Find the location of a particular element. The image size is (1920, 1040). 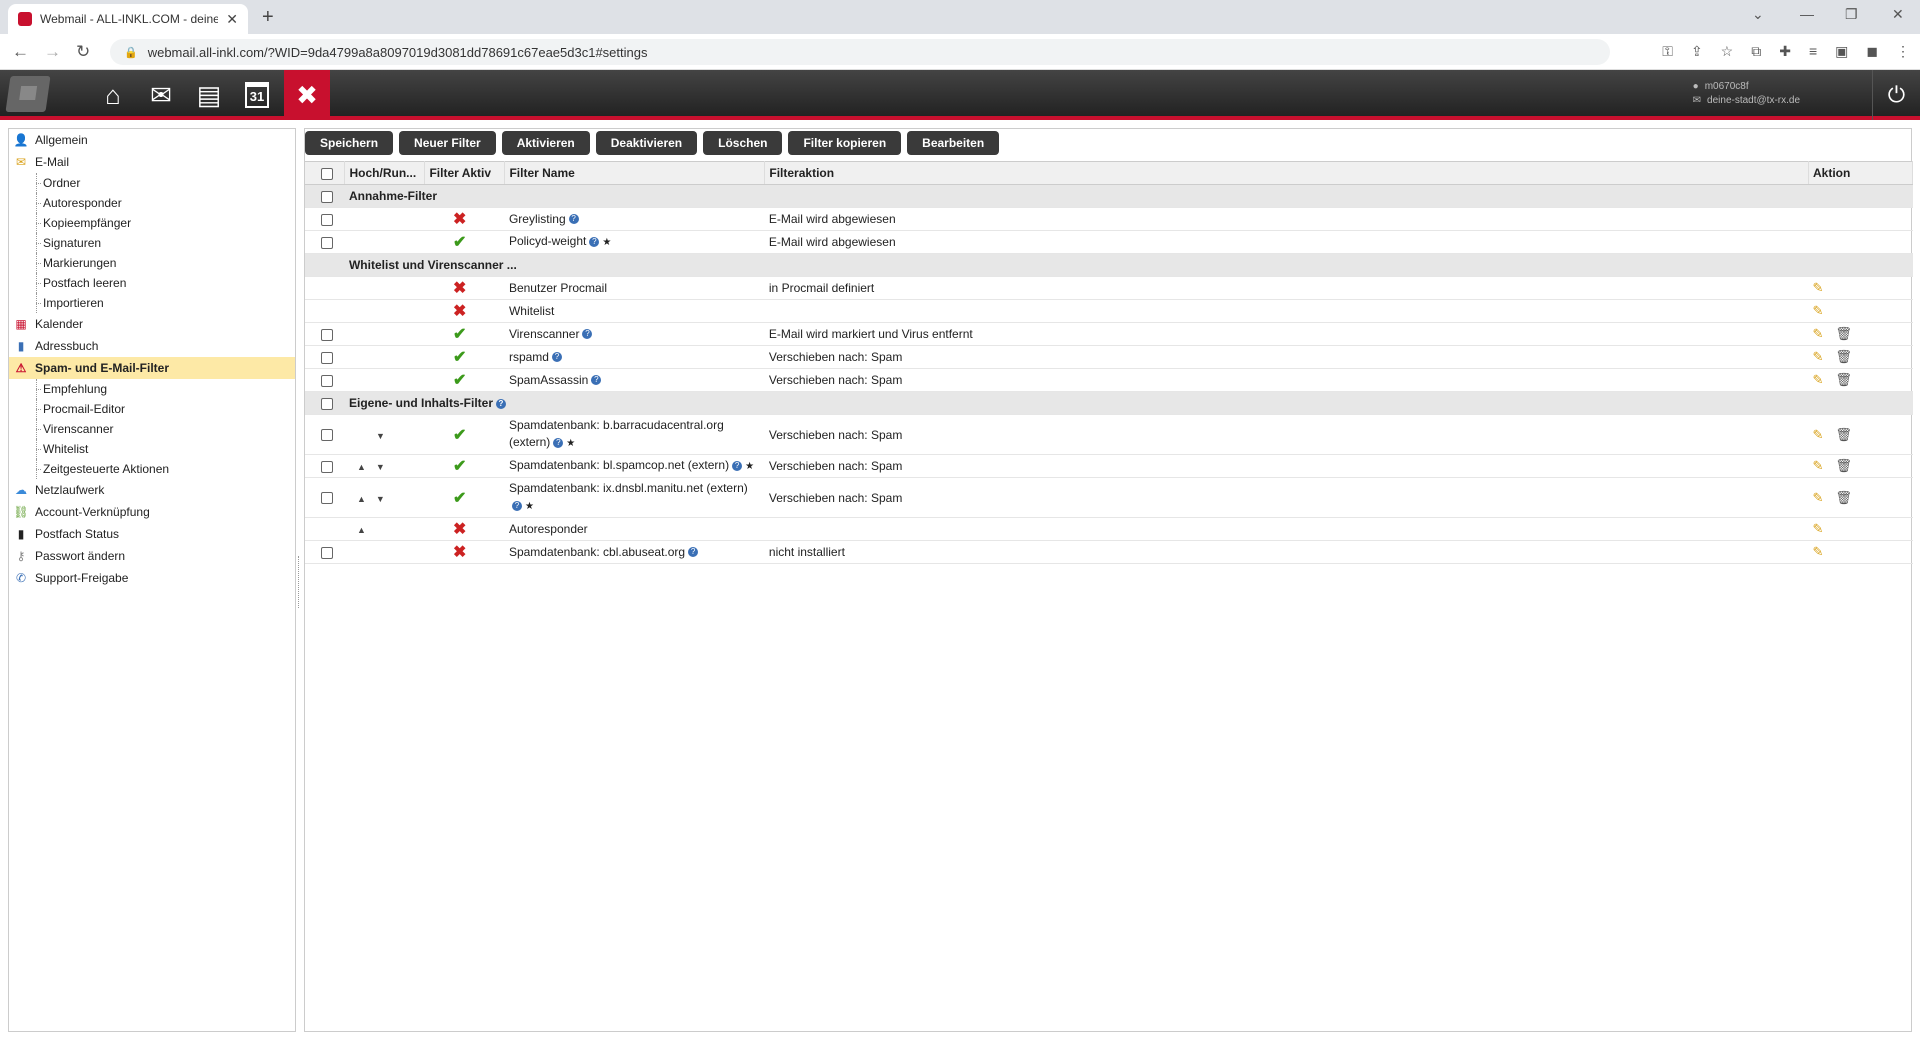

close-tab-icon: ✕ is located at coordinates (232, 19).